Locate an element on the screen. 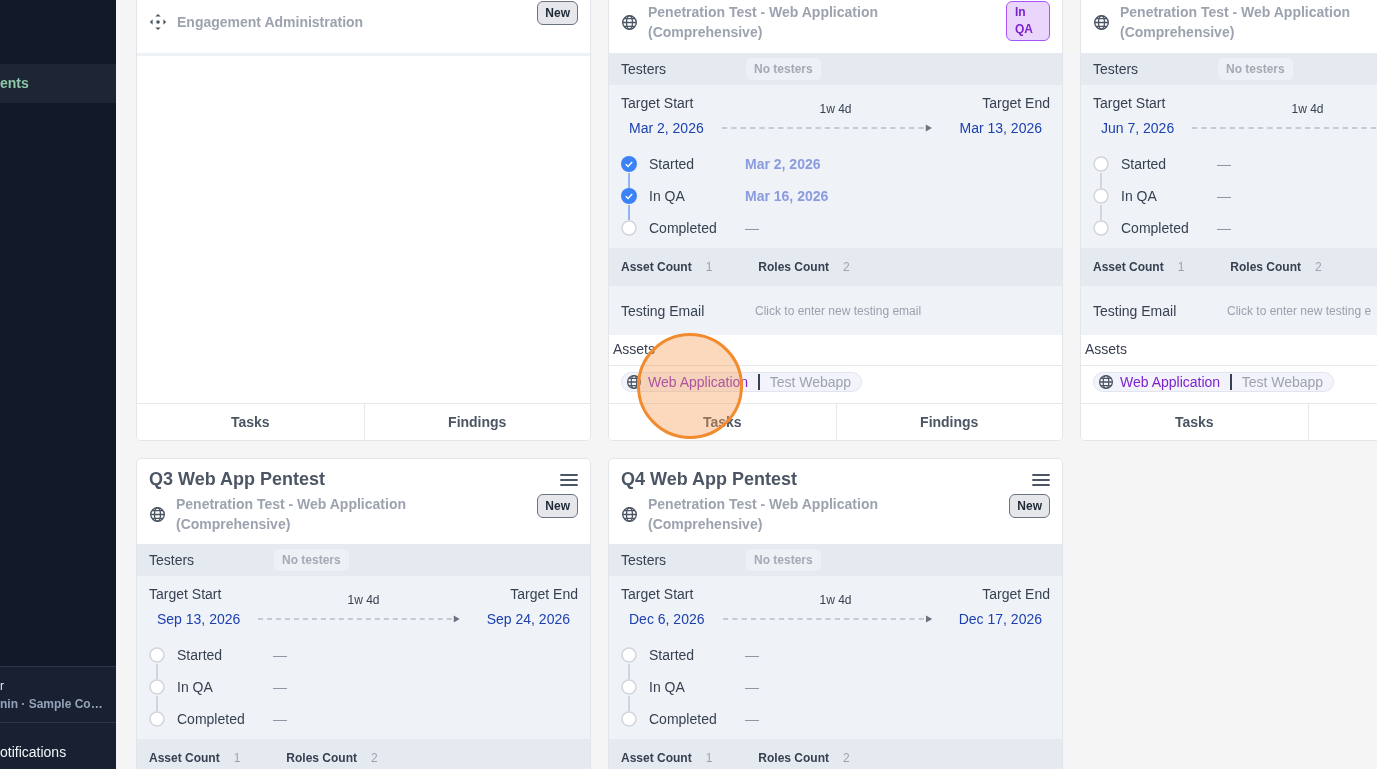 The image size is (1377, 769). milestone-date: Mar 2, 2026 is located at coordinates (783, 164).